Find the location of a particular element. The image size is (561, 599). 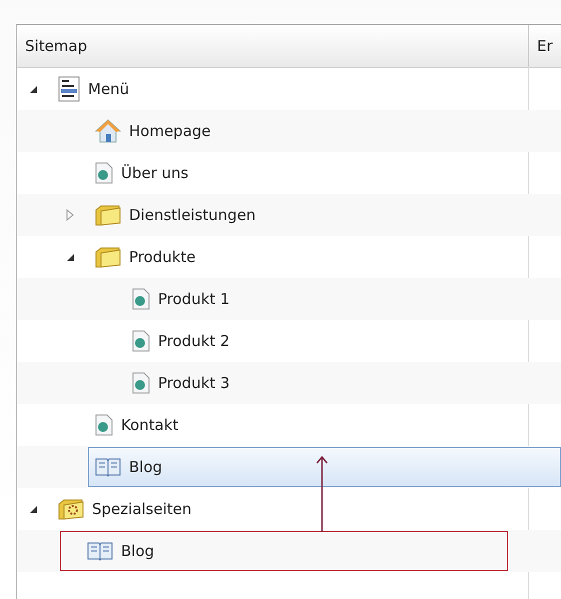

house-icon is located at coordinates (108, 131).